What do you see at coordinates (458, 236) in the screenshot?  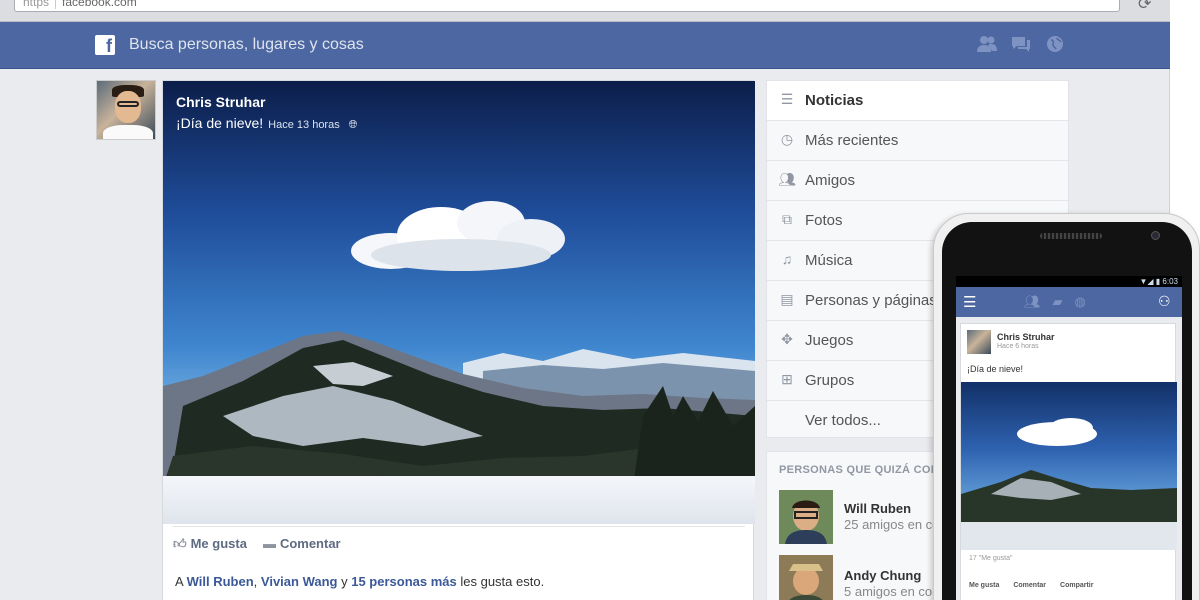 I see `cloud` at bounding box center [458, 236].